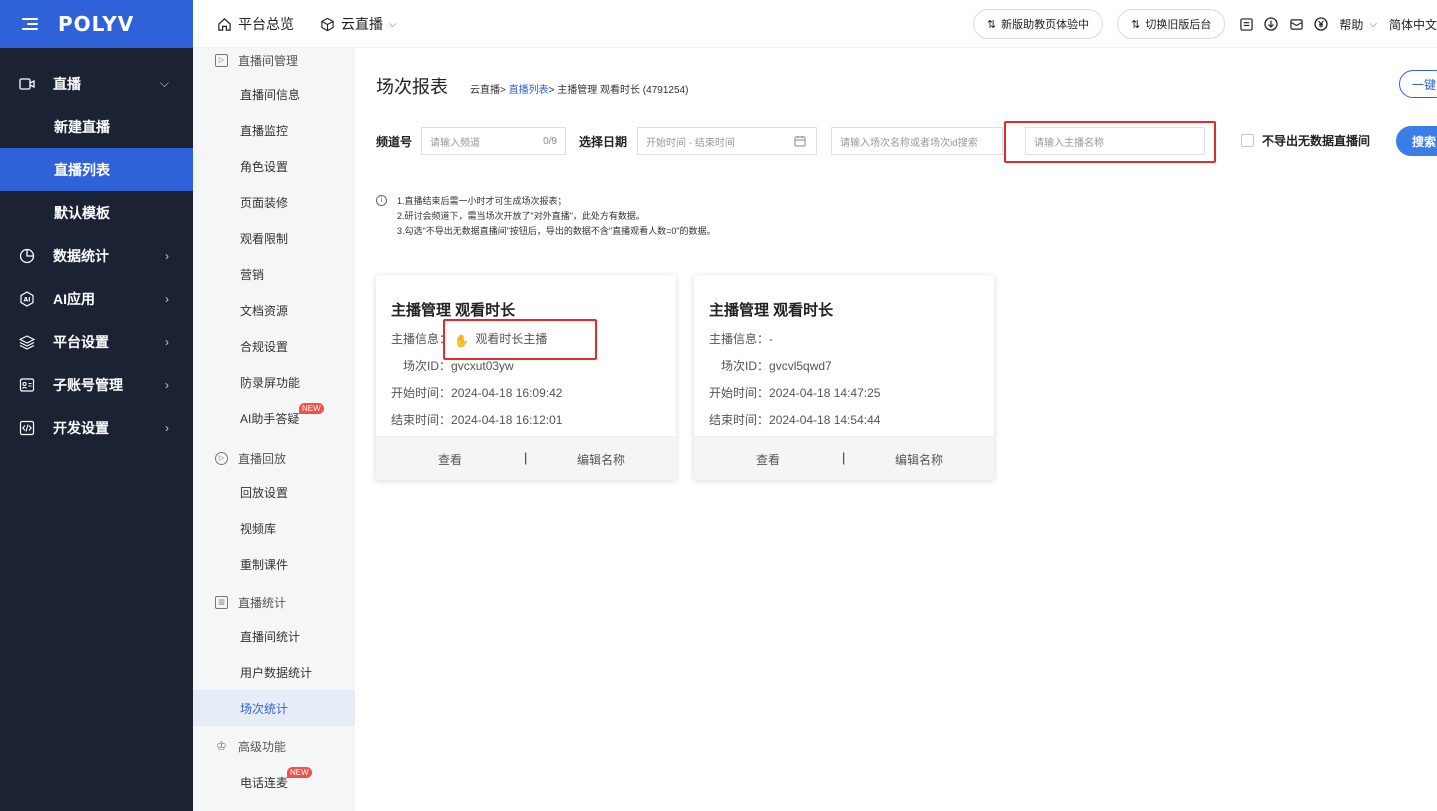 The width and height of the screenshot is (1437, 811). What do you see at coordinates (1321, 24) in the screenshot?
I see `yen-icon` at bounding box center [1321, 24].